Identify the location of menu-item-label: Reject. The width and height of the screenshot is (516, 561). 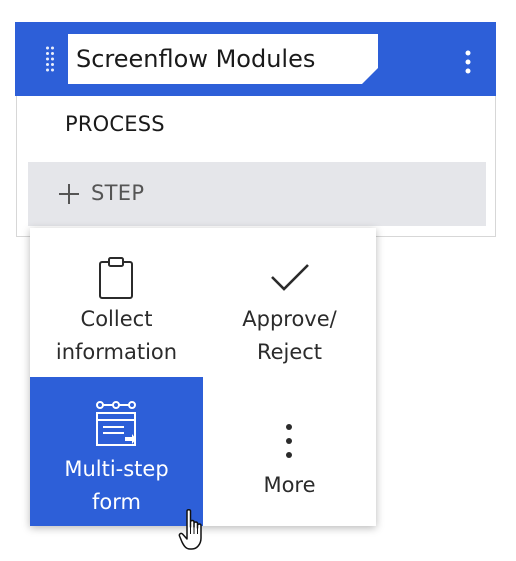
(289, 352).